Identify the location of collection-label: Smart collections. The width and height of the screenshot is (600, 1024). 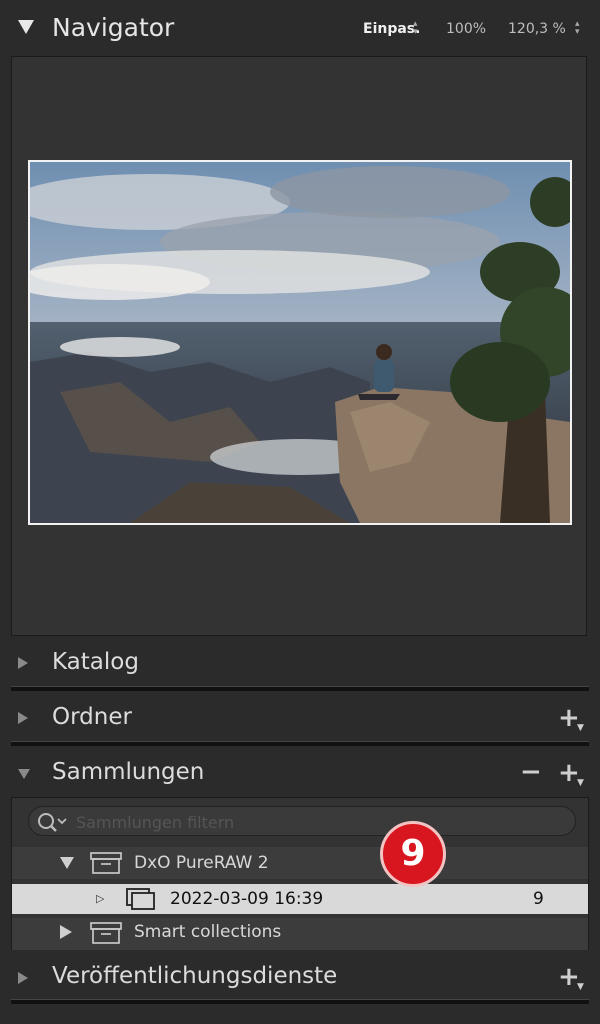
(208, 932).